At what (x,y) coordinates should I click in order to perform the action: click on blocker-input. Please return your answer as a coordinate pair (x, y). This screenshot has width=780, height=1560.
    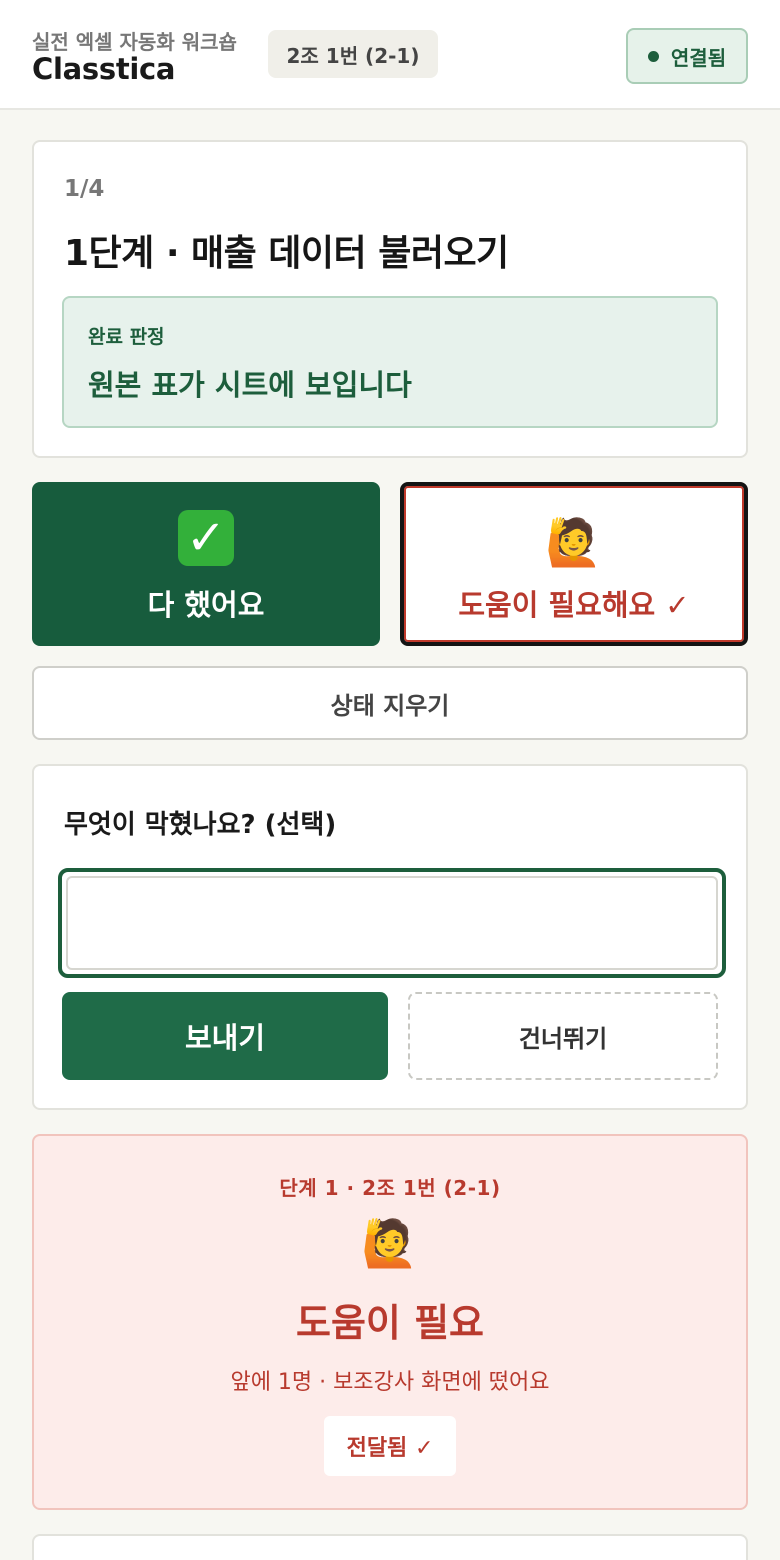
    Looking at the image, I should click on (392, 923).